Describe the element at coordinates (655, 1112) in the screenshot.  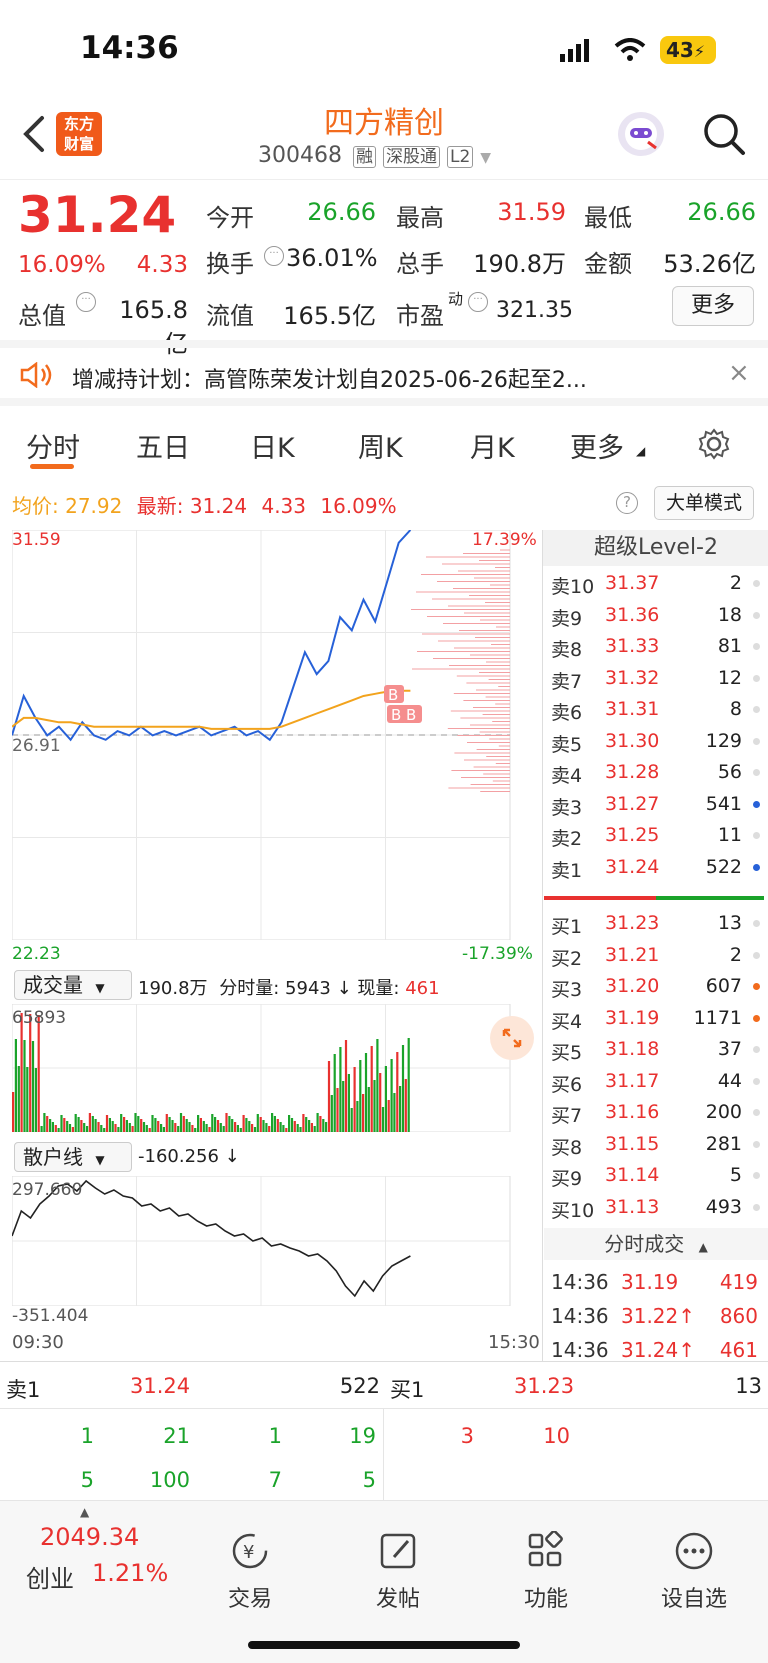
I see `bid-row: 买7 31.16 200` at that location.